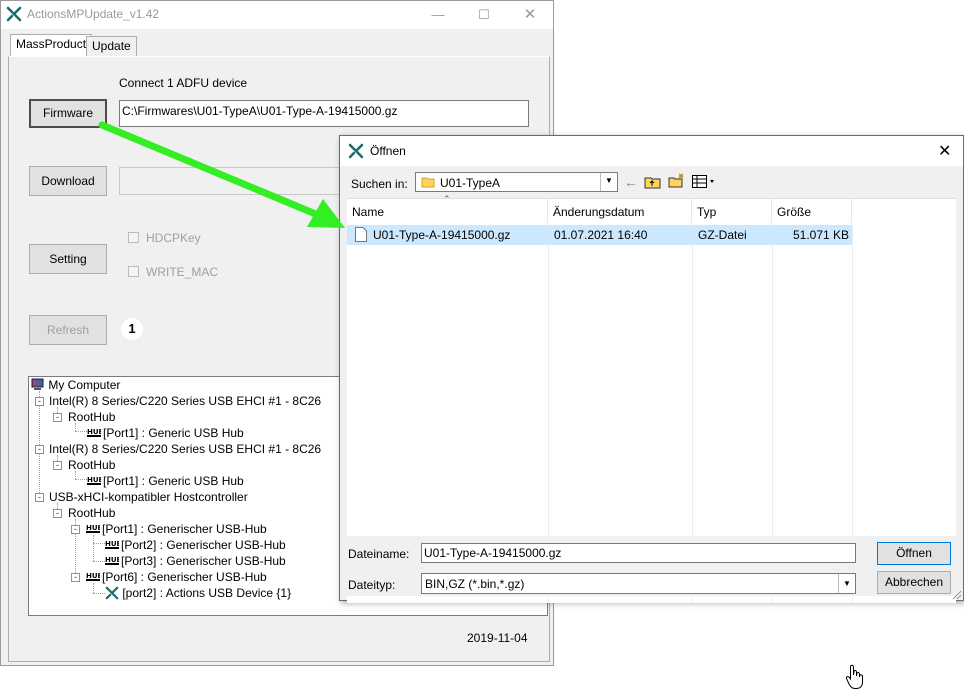  Describe the element at coordinates (221, 174) in the screenshot. I see `annotation-arrow` at that location.